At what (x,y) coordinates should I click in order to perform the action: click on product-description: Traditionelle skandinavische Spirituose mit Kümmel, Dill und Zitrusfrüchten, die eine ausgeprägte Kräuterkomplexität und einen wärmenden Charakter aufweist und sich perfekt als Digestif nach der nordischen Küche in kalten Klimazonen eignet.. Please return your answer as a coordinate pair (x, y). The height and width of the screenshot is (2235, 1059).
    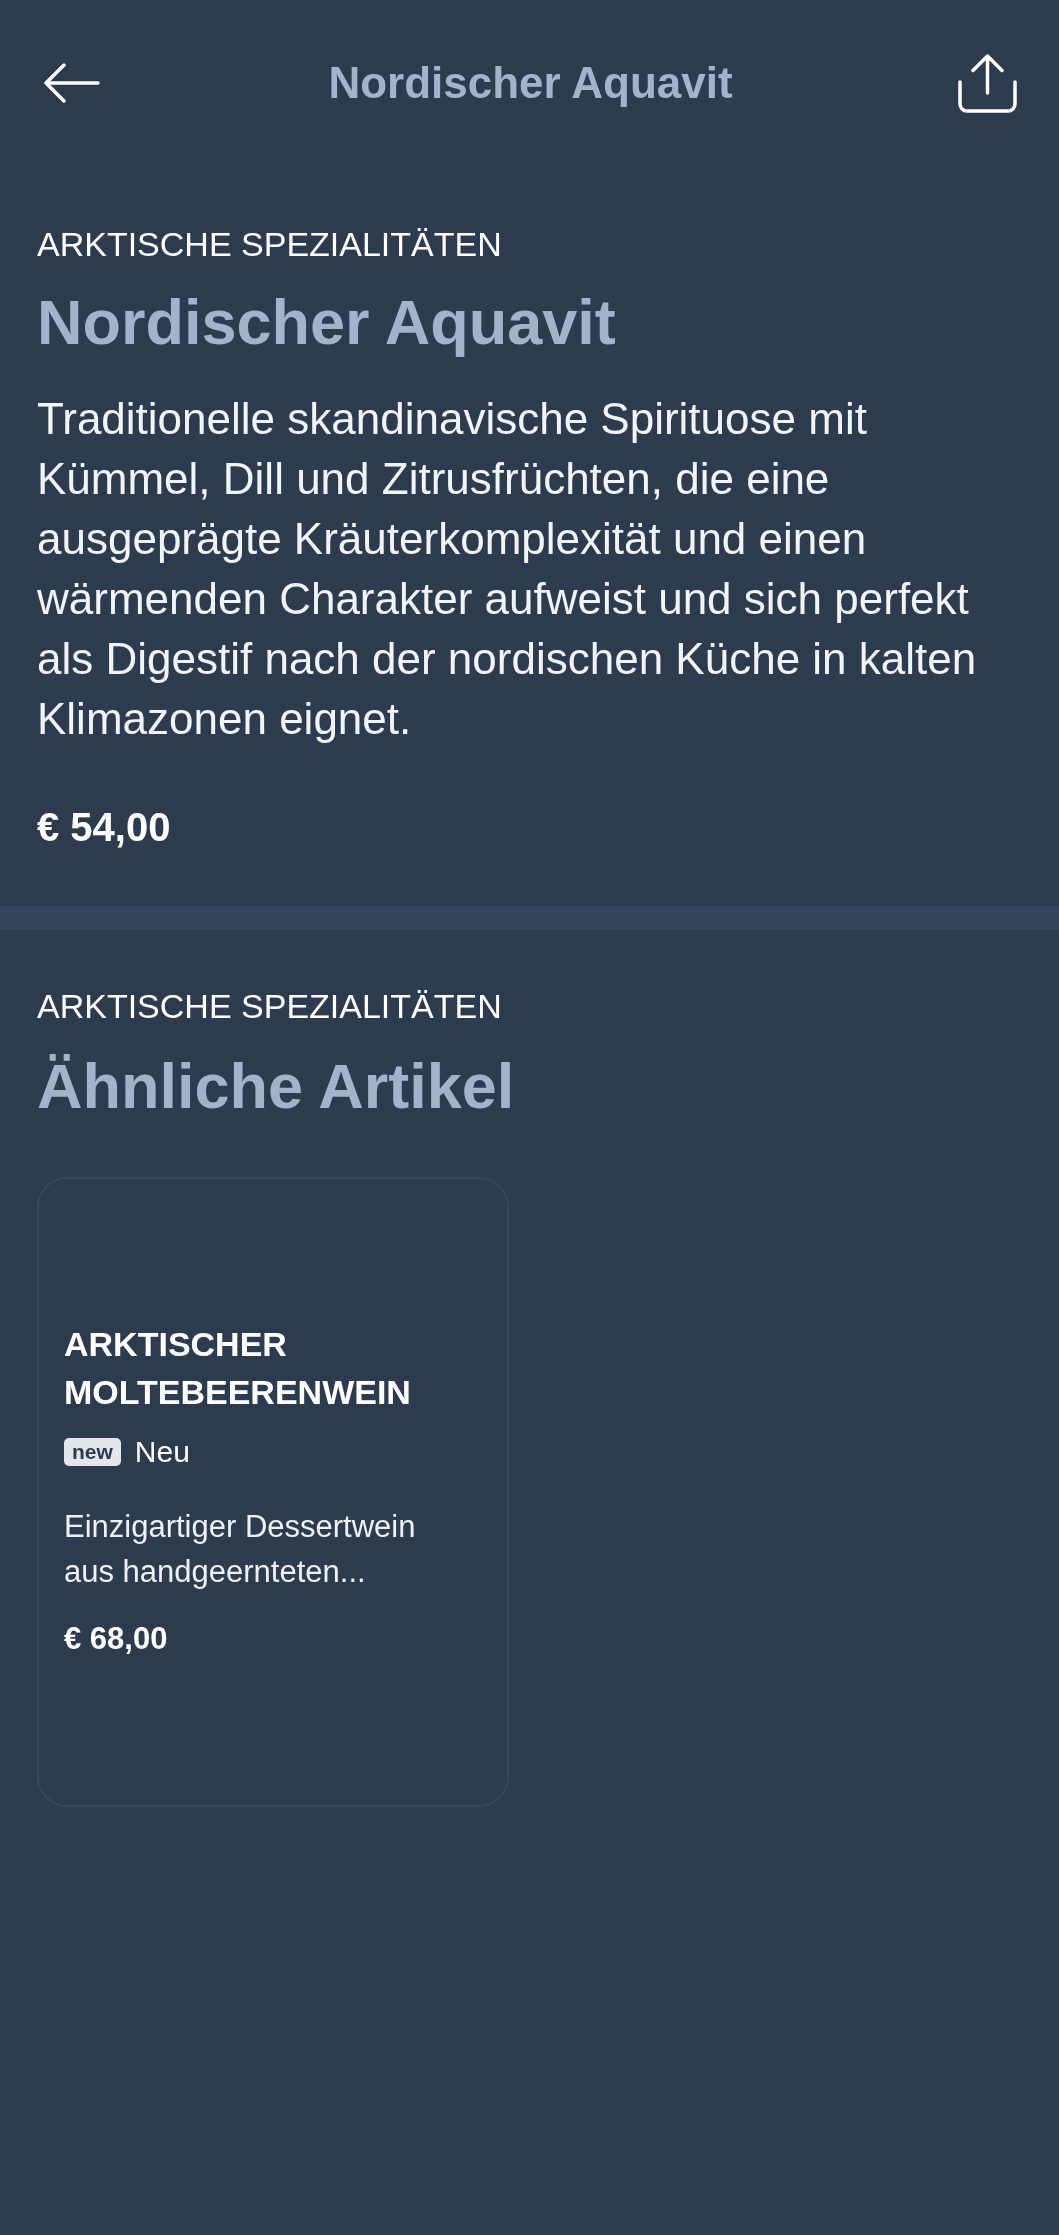
    Looking at the image, I should click on (507, 569).